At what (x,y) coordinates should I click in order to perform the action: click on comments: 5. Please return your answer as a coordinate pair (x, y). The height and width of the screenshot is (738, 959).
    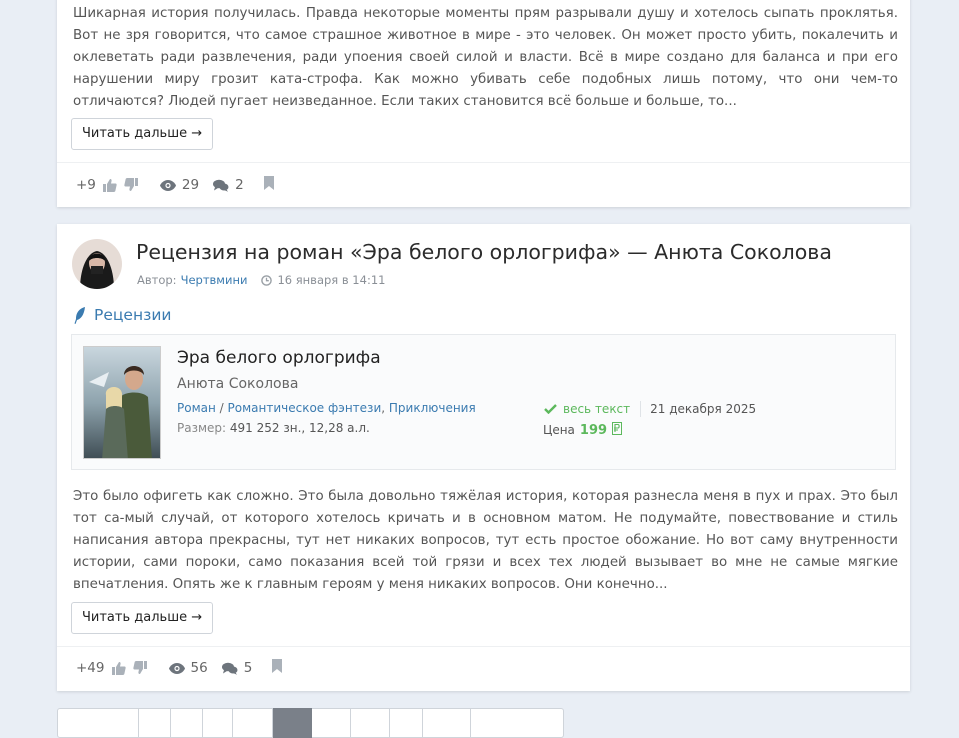
    Looking at the image, I should click on (237, 668).